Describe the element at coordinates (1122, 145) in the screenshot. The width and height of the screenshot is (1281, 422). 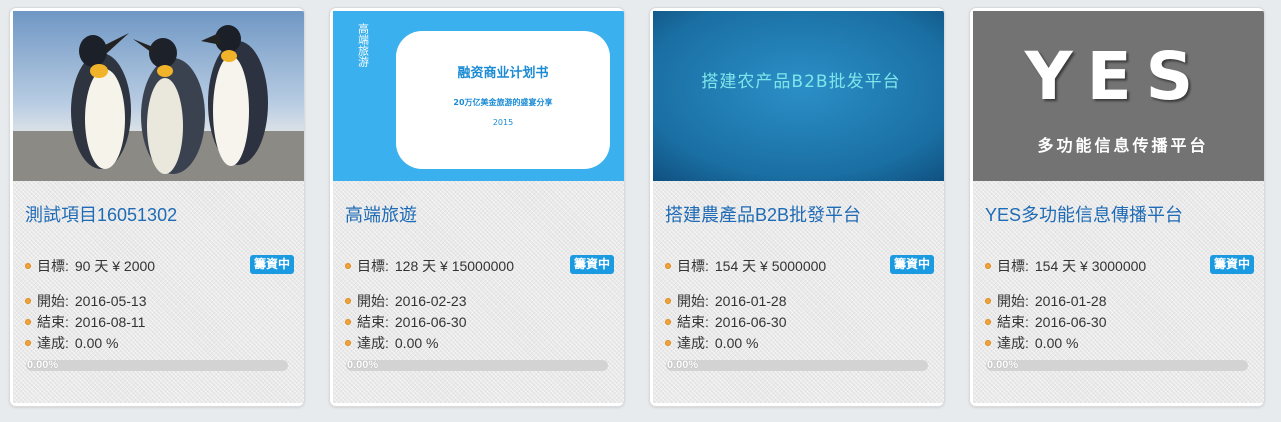
I see `banner-heading: 多功能信息传播平台` at that location.